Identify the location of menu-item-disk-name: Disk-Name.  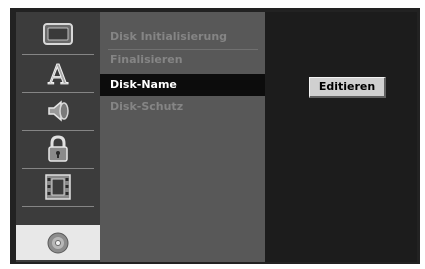
(182, 85).